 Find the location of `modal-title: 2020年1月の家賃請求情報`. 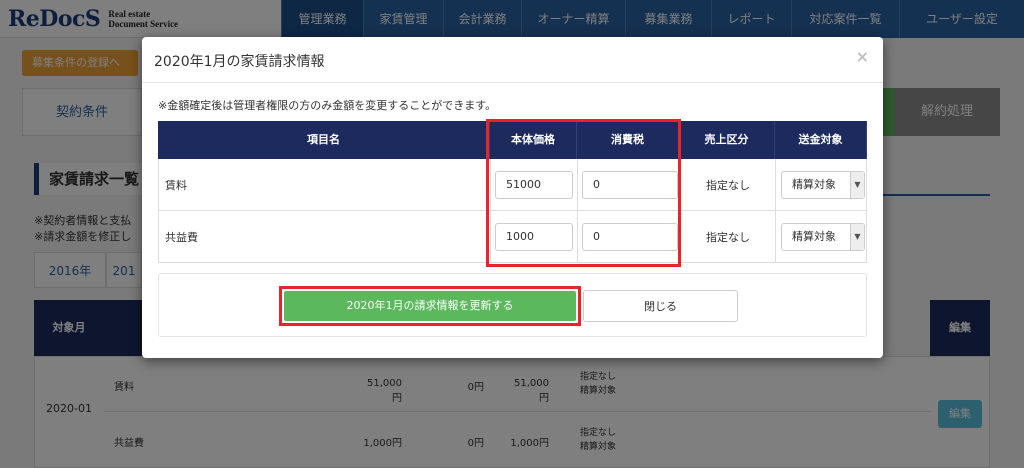

modal-title: 2020年1月の家賃請求情報 is located at coordinates (239, 62).